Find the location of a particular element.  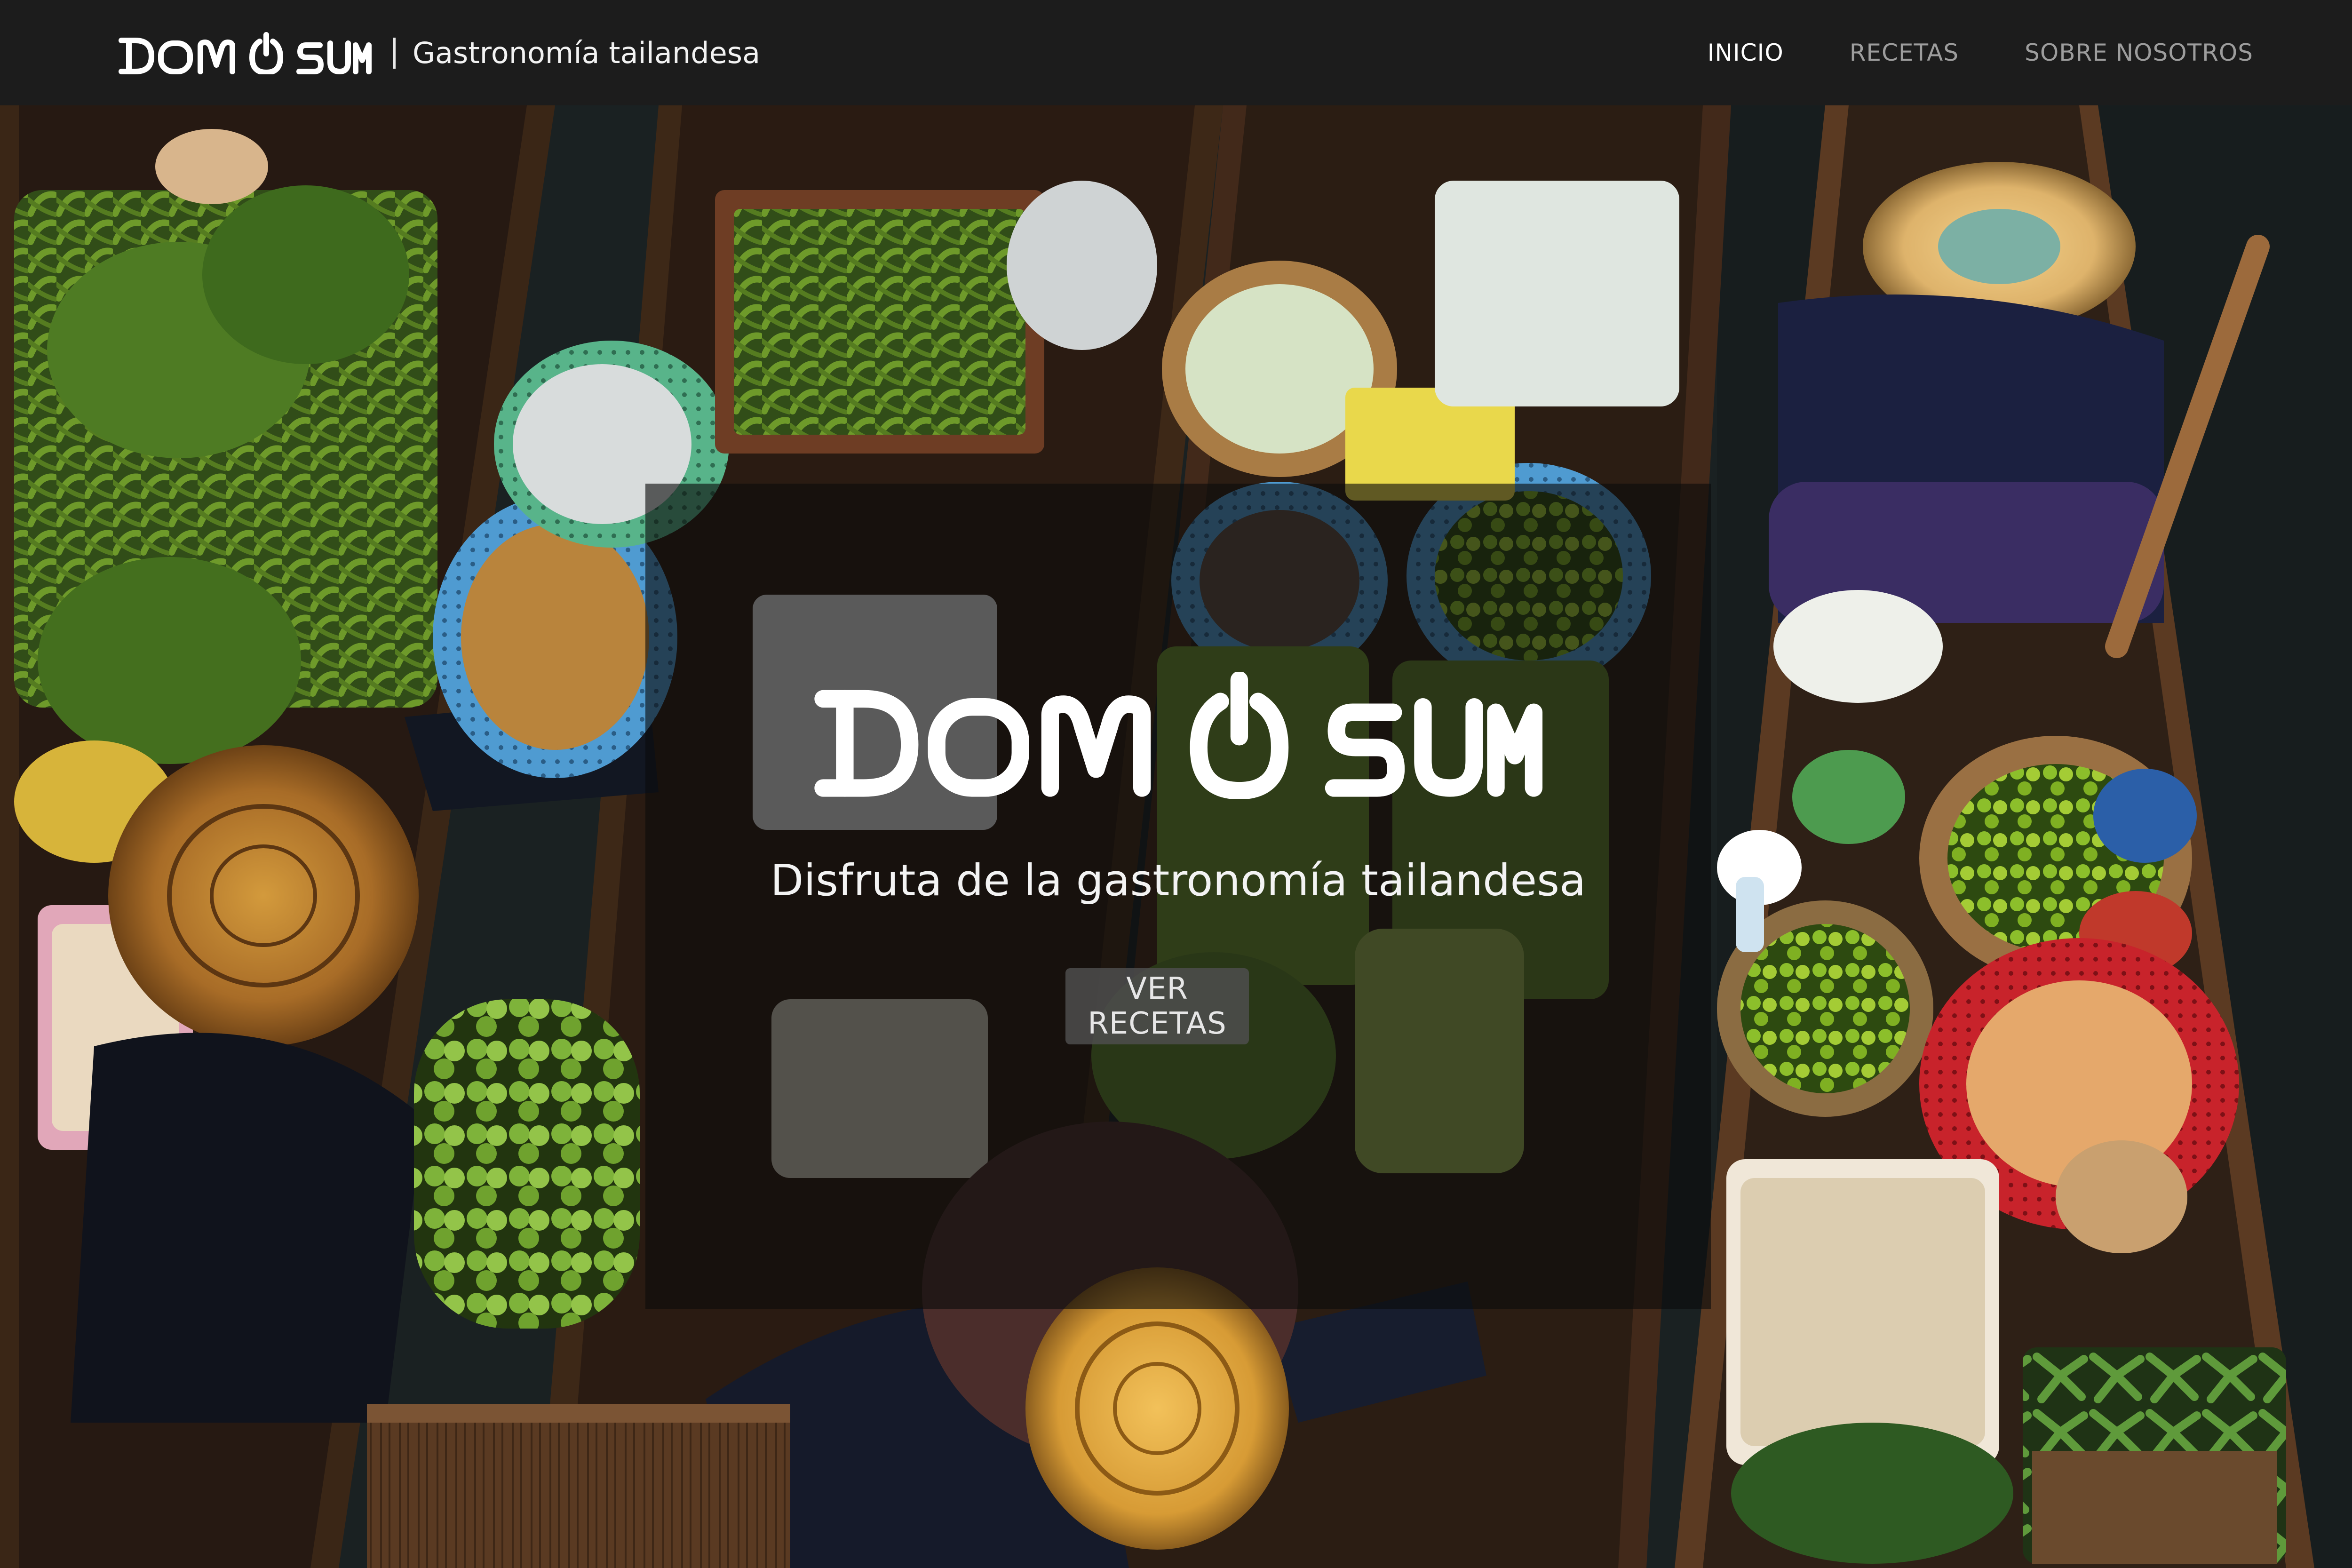

hero-subtitle: Disfruta de la gastronomía tailandesa is located at coordinates (1178, 880).